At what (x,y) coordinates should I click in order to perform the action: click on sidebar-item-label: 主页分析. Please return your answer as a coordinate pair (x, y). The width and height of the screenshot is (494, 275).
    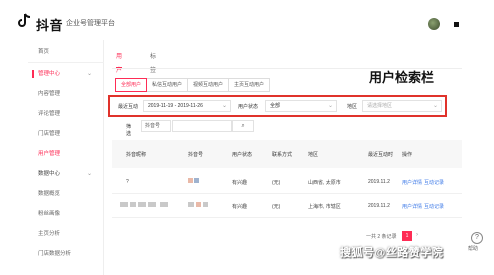
    Looking at the image, I should click on (49, 234).